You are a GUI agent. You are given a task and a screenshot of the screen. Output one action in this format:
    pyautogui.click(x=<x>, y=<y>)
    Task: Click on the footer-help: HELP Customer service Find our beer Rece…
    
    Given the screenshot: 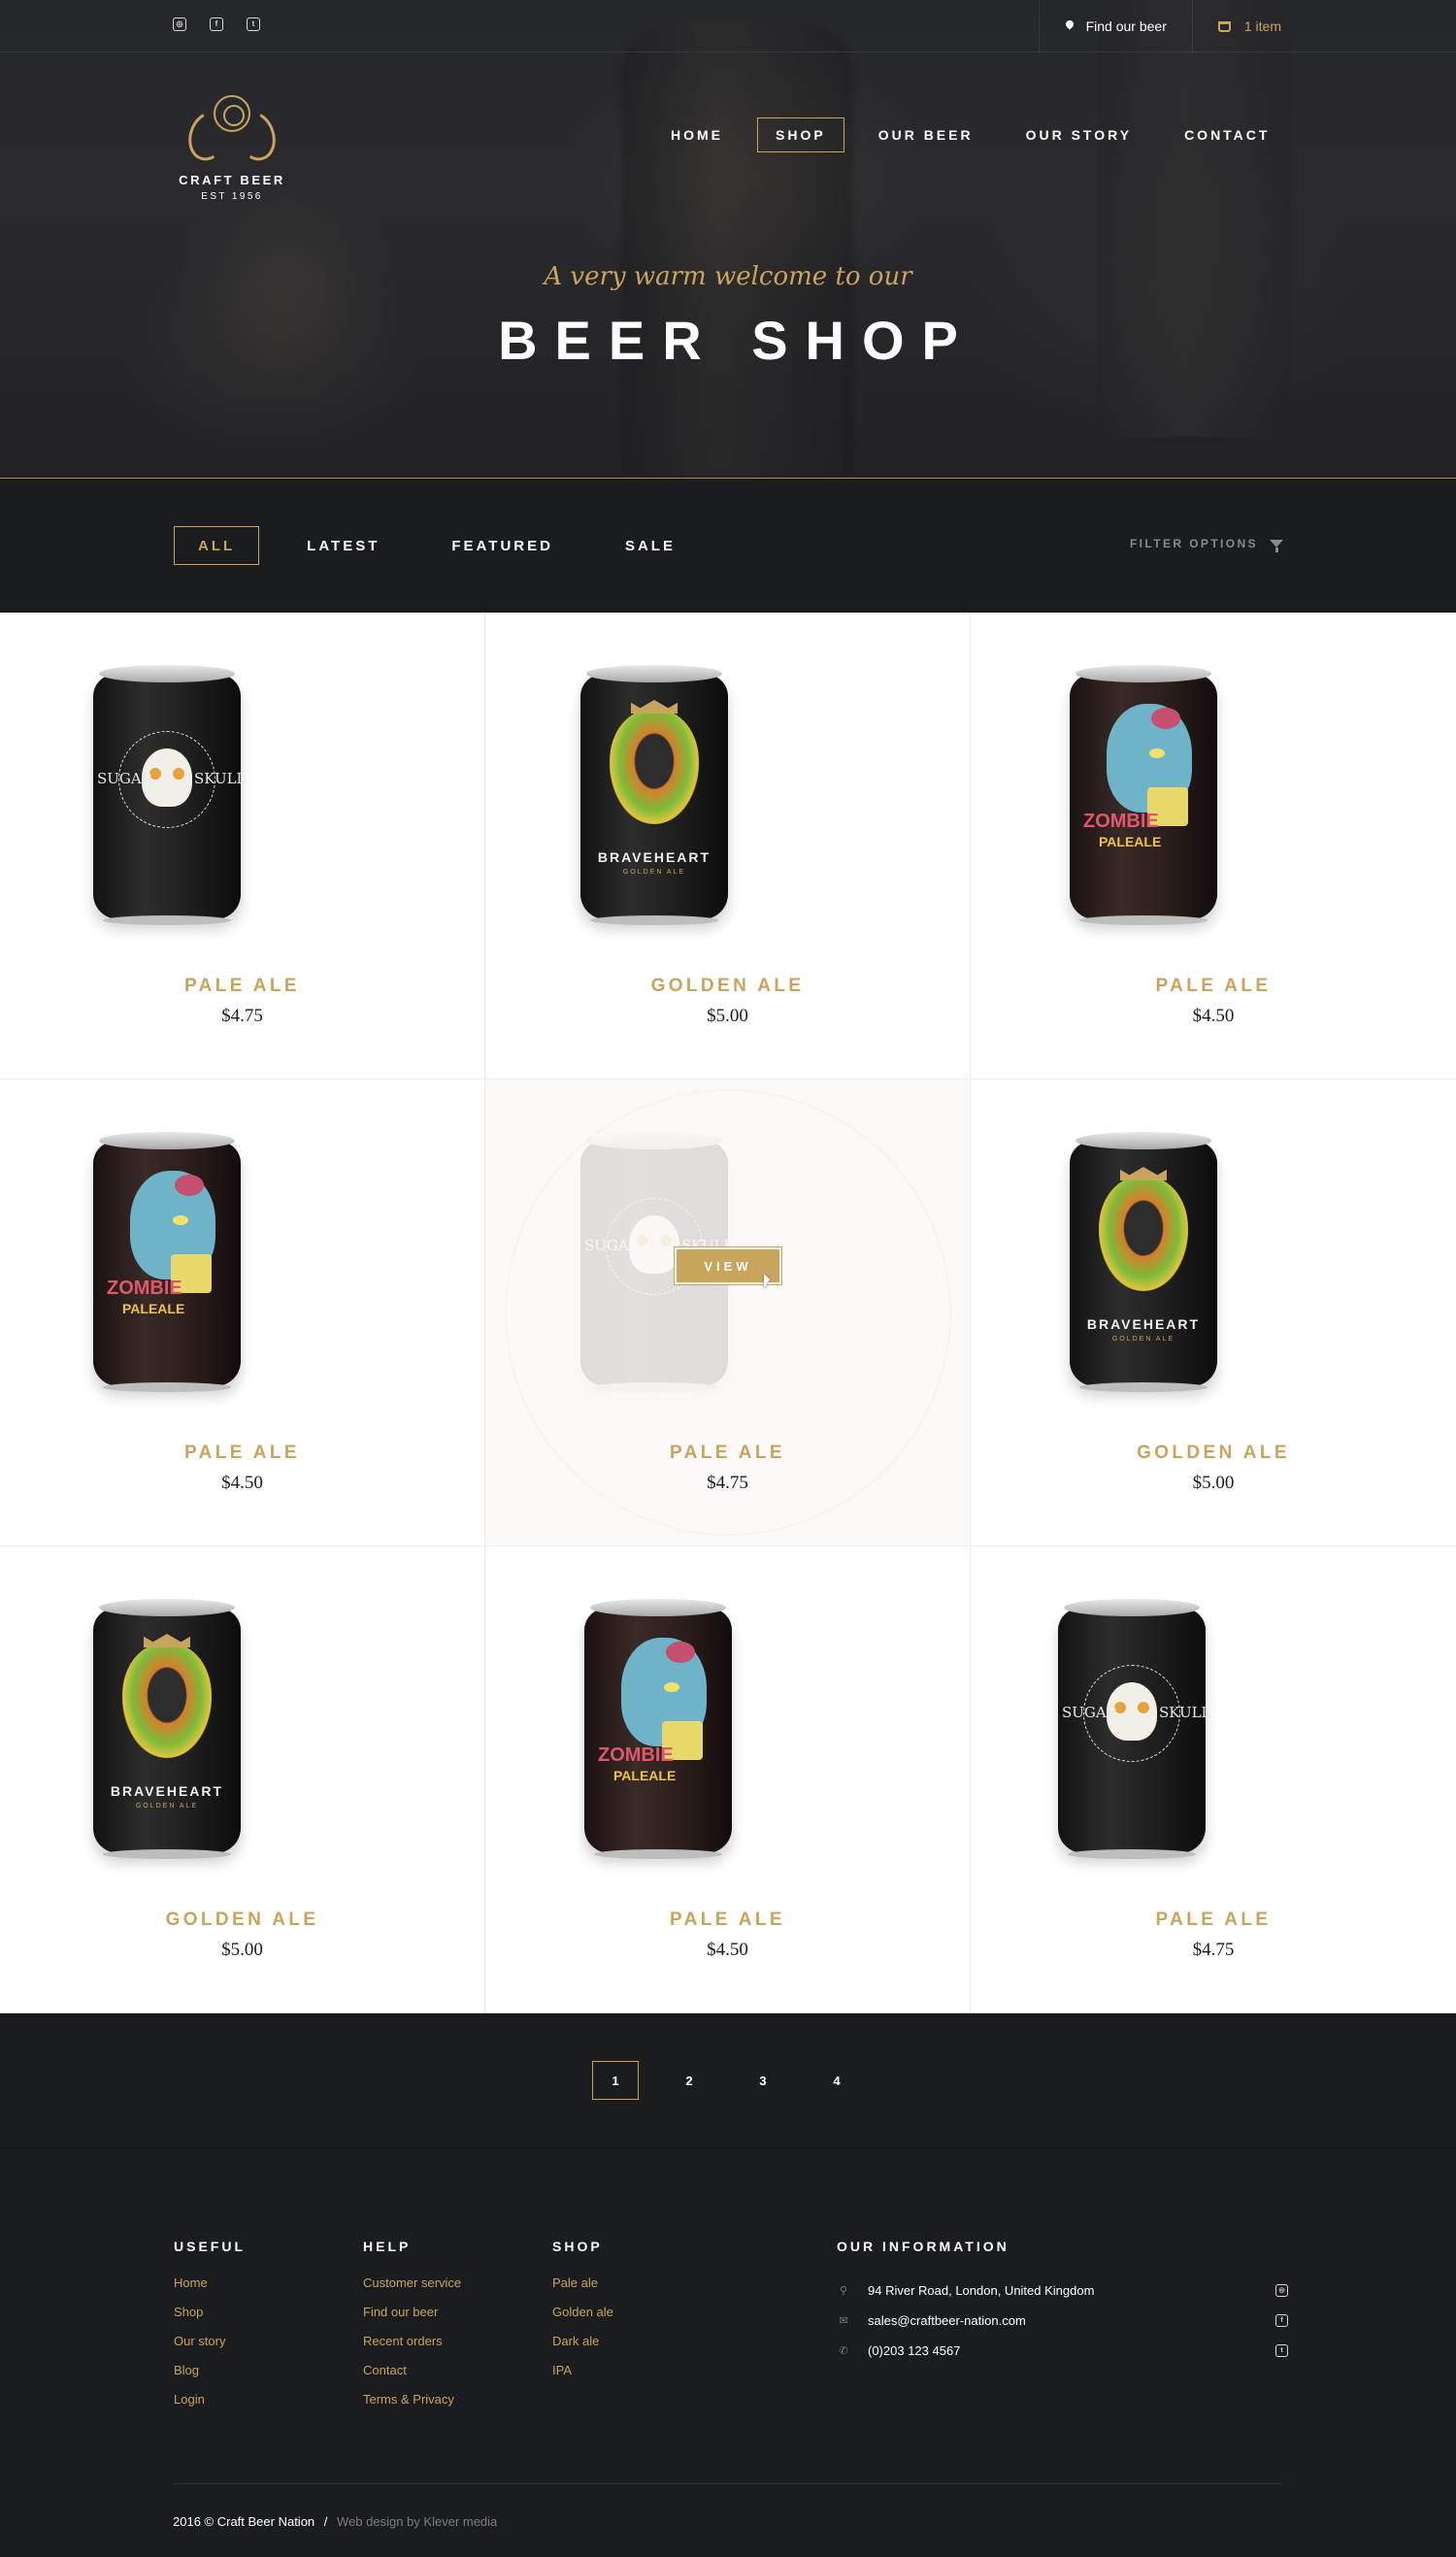 What is the action you would take?
    pyautogui.click(x=412, y=2330)
    